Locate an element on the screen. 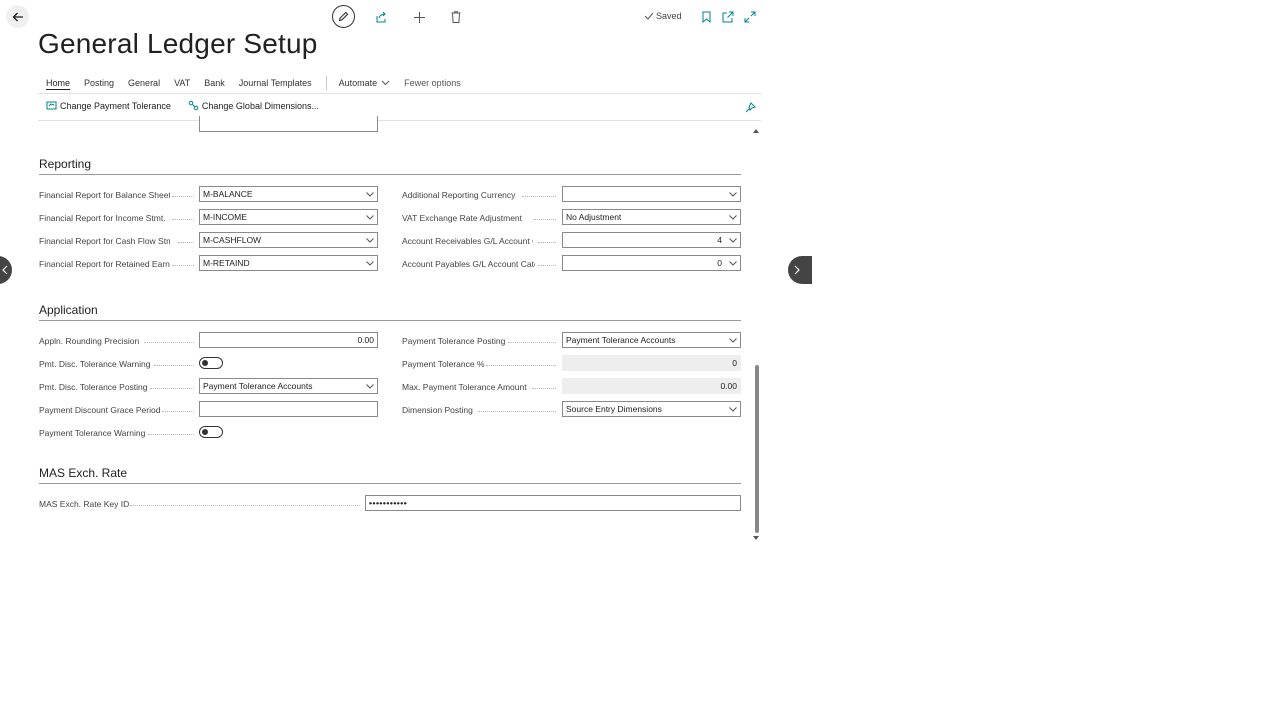 The height and width of the screenshot is (720, 1280). next-record-button is located at coordinates (800, 270).